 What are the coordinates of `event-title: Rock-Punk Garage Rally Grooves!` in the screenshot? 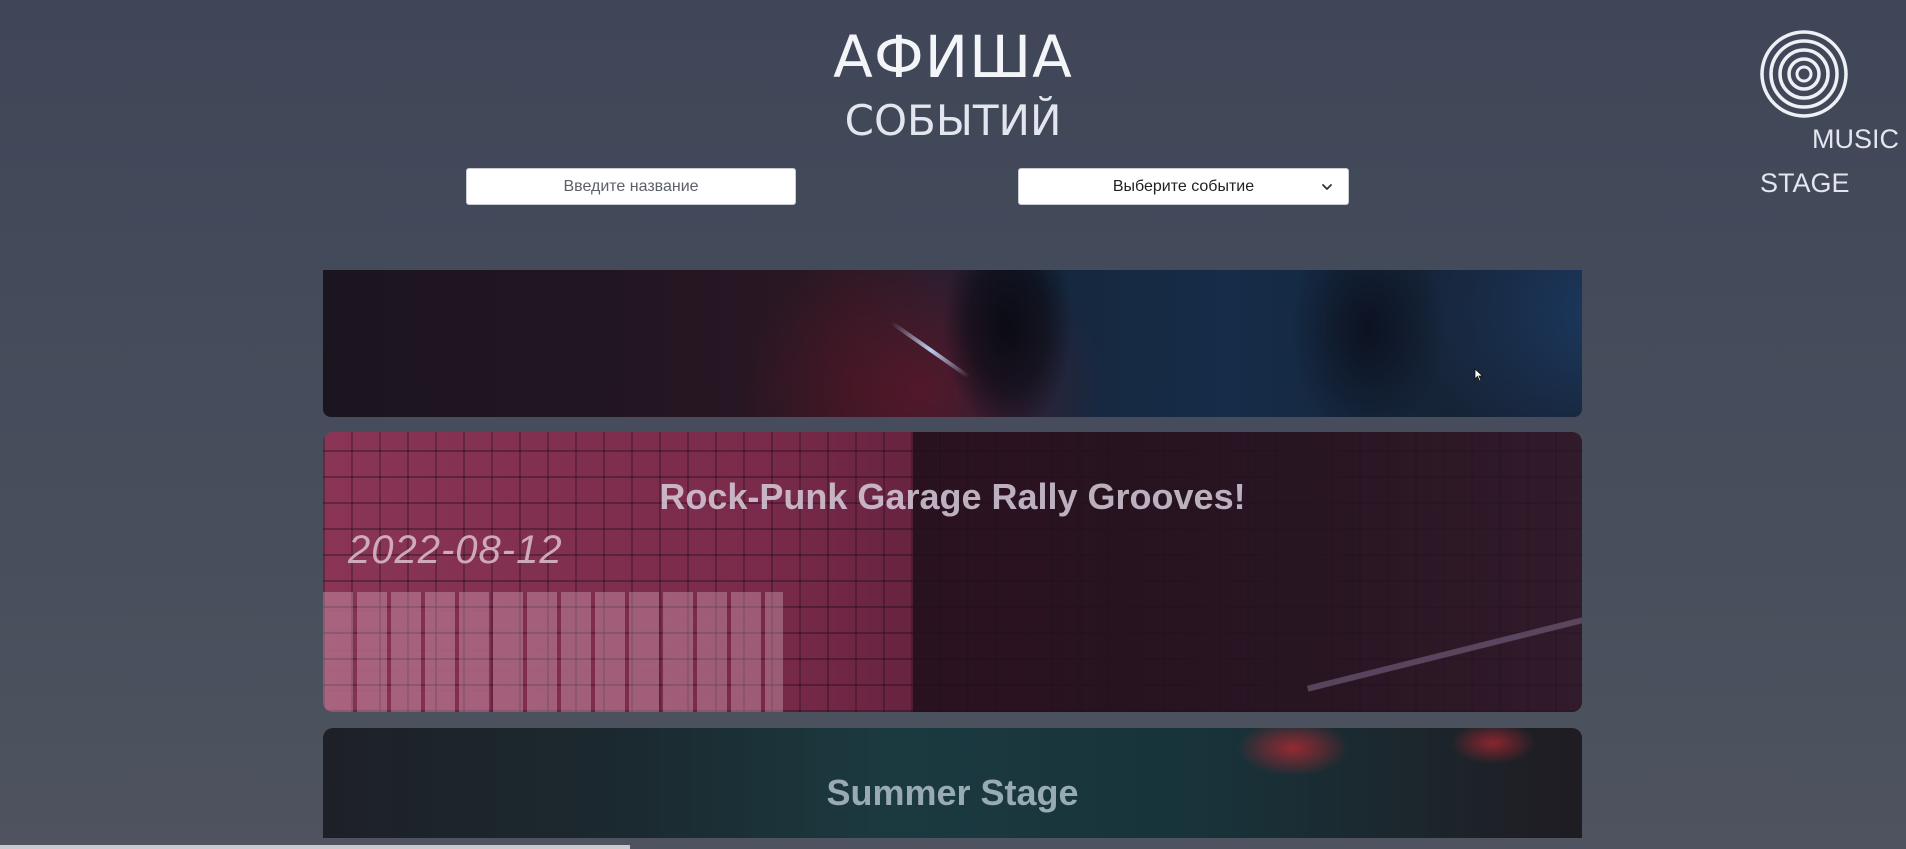 It's located at (952, 496).